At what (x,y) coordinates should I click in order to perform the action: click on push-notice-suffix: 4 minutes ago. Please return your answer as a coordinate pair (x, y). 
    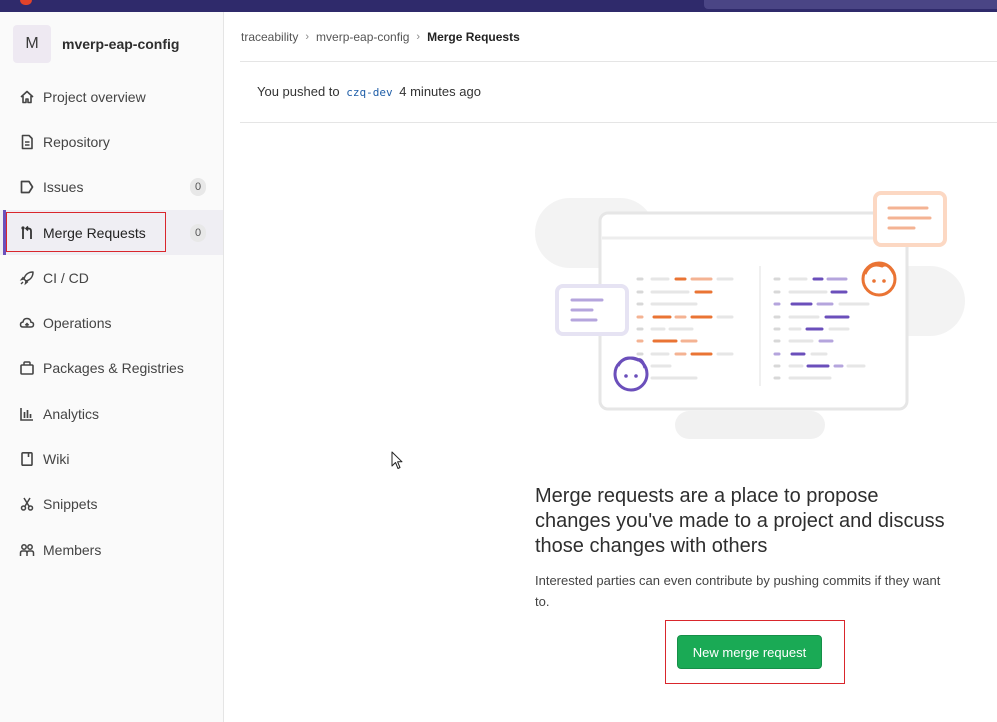
    Looking at the image, I should click on (440, 91).